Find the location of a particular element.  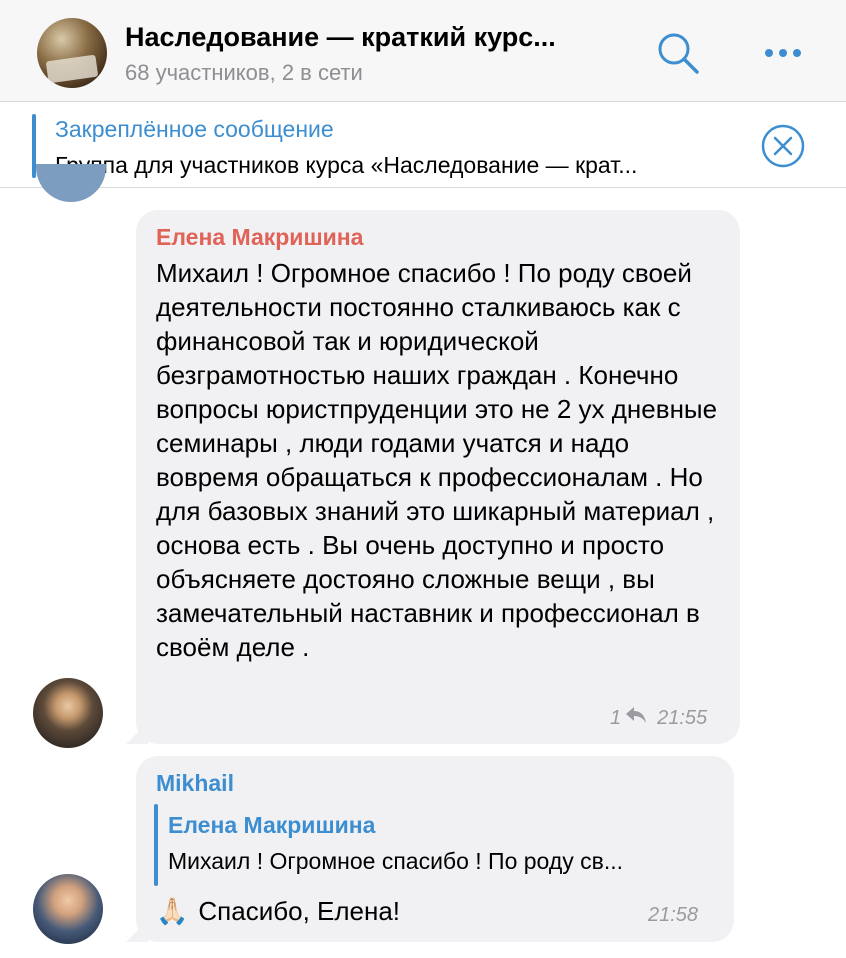

message-author: Елена Макришина is located at coordinates (259, 237).